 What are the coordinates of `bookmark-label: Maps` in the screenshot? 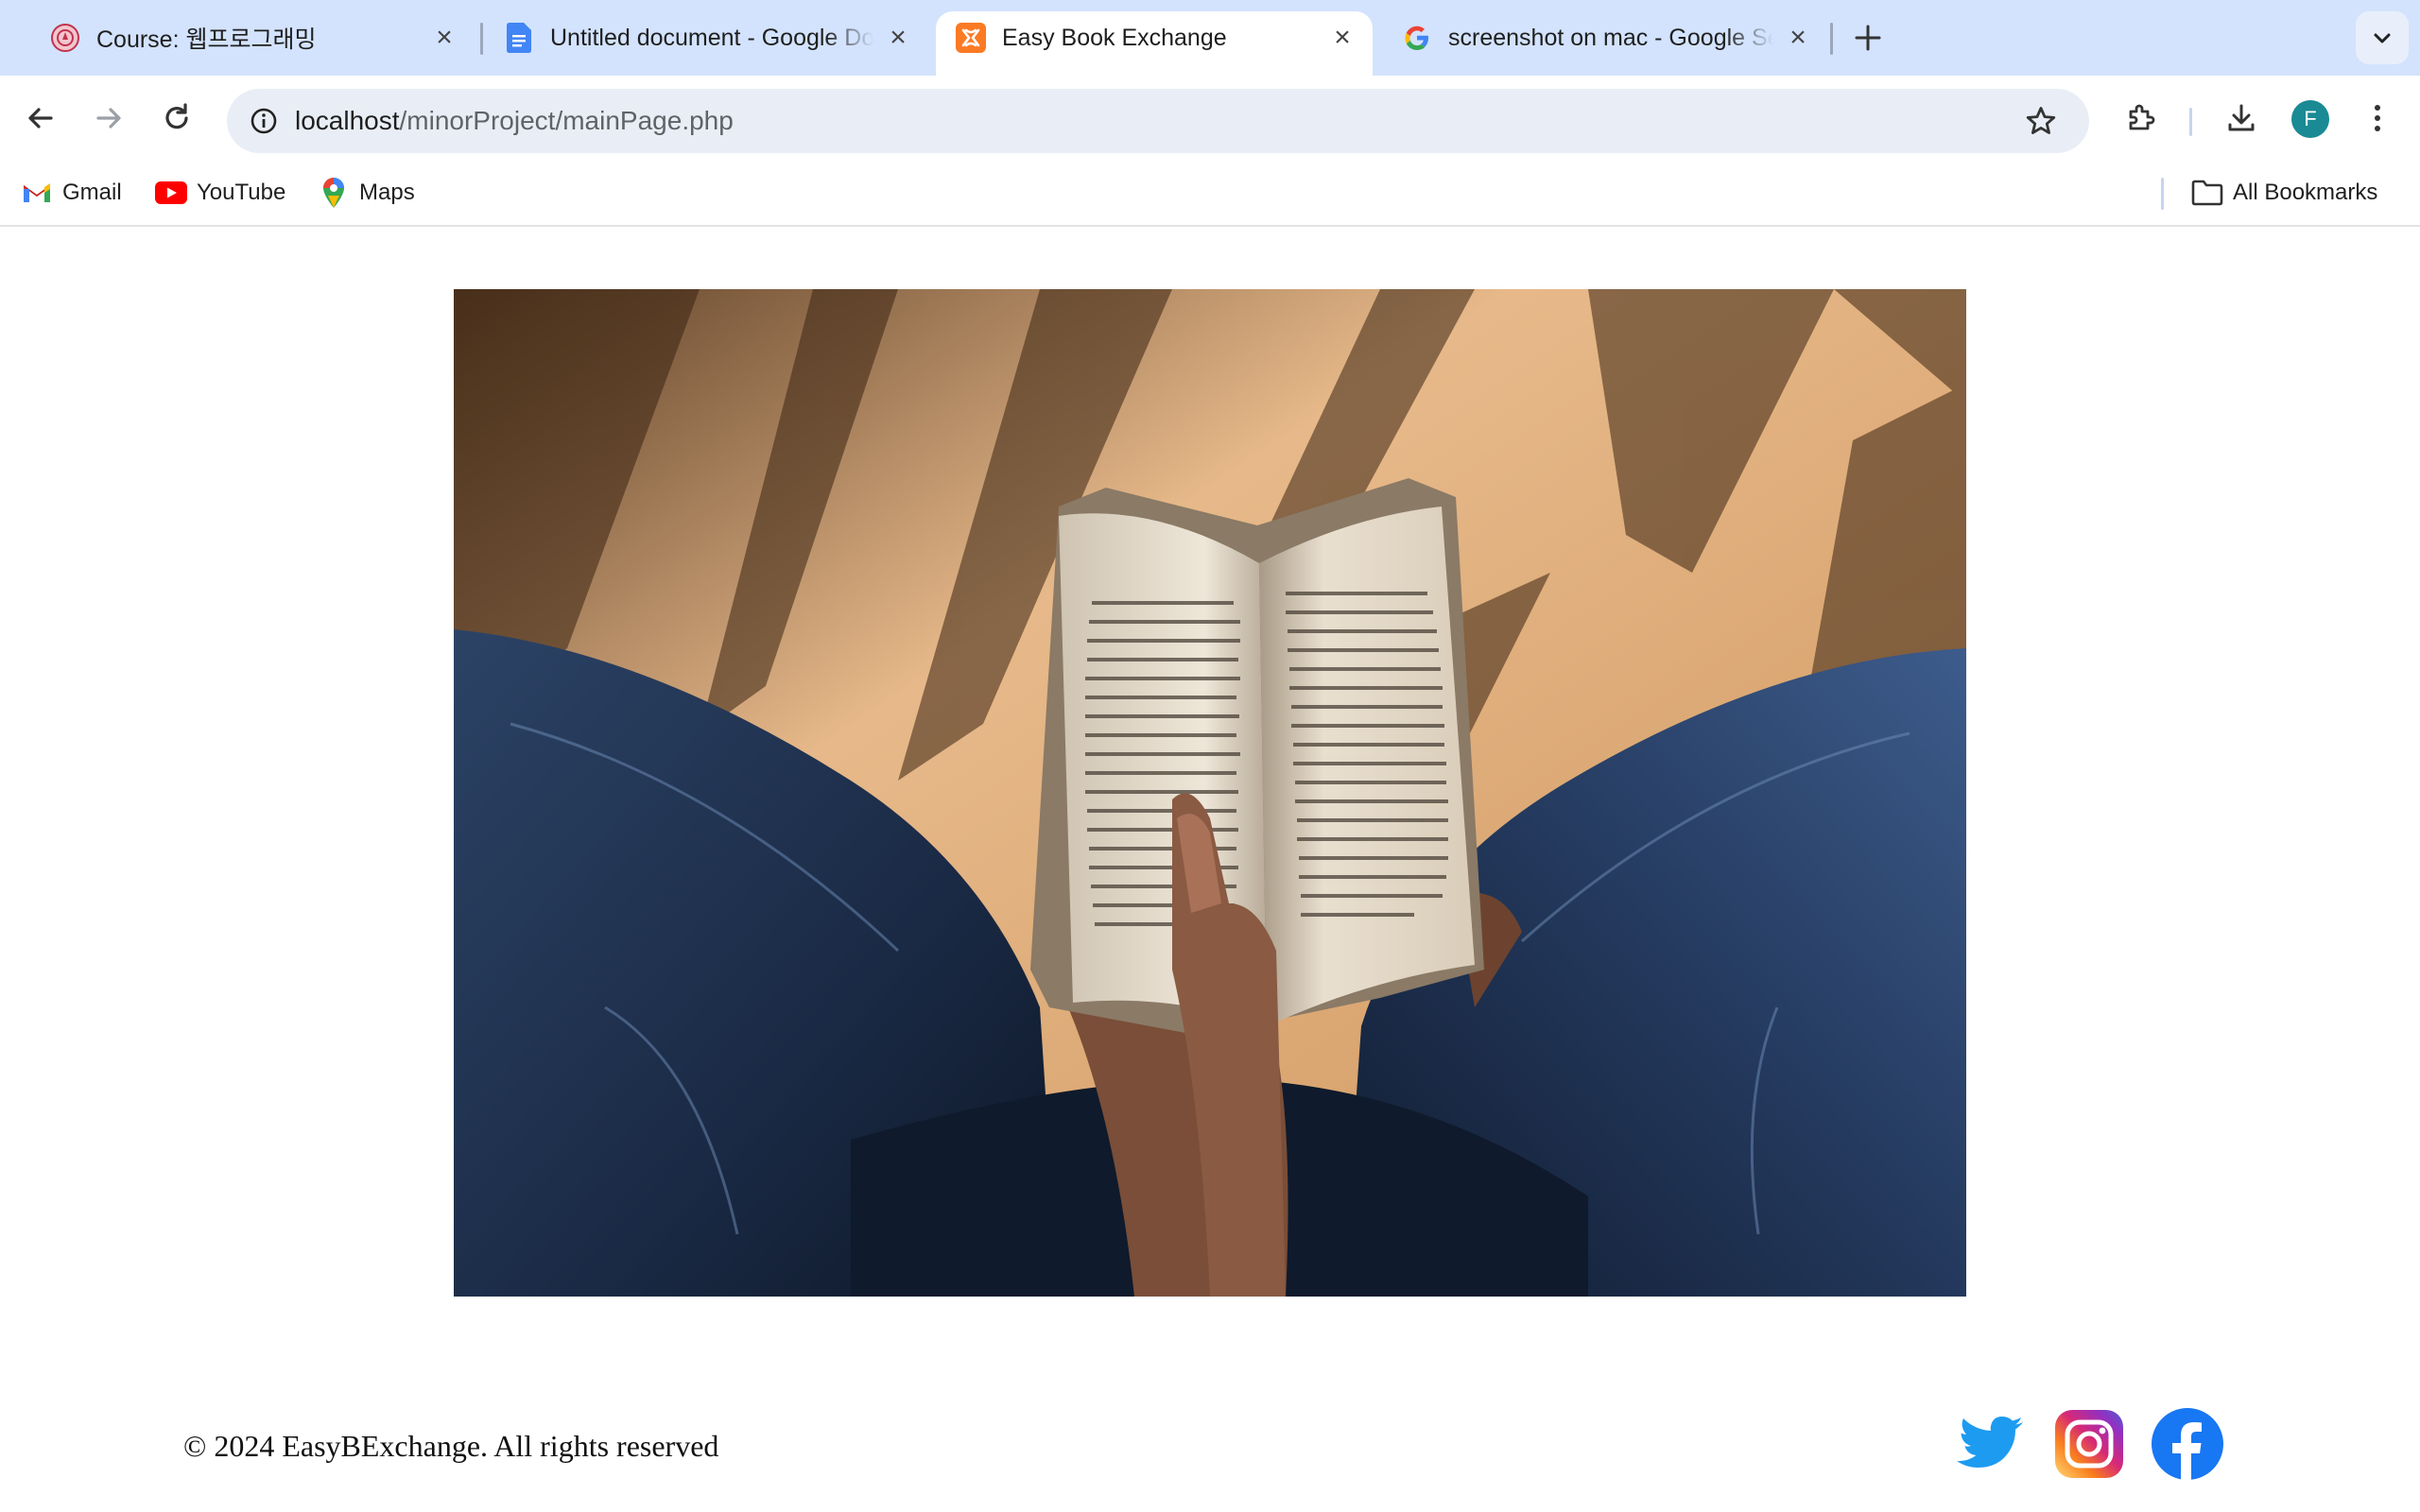 It's located at (387, 192).